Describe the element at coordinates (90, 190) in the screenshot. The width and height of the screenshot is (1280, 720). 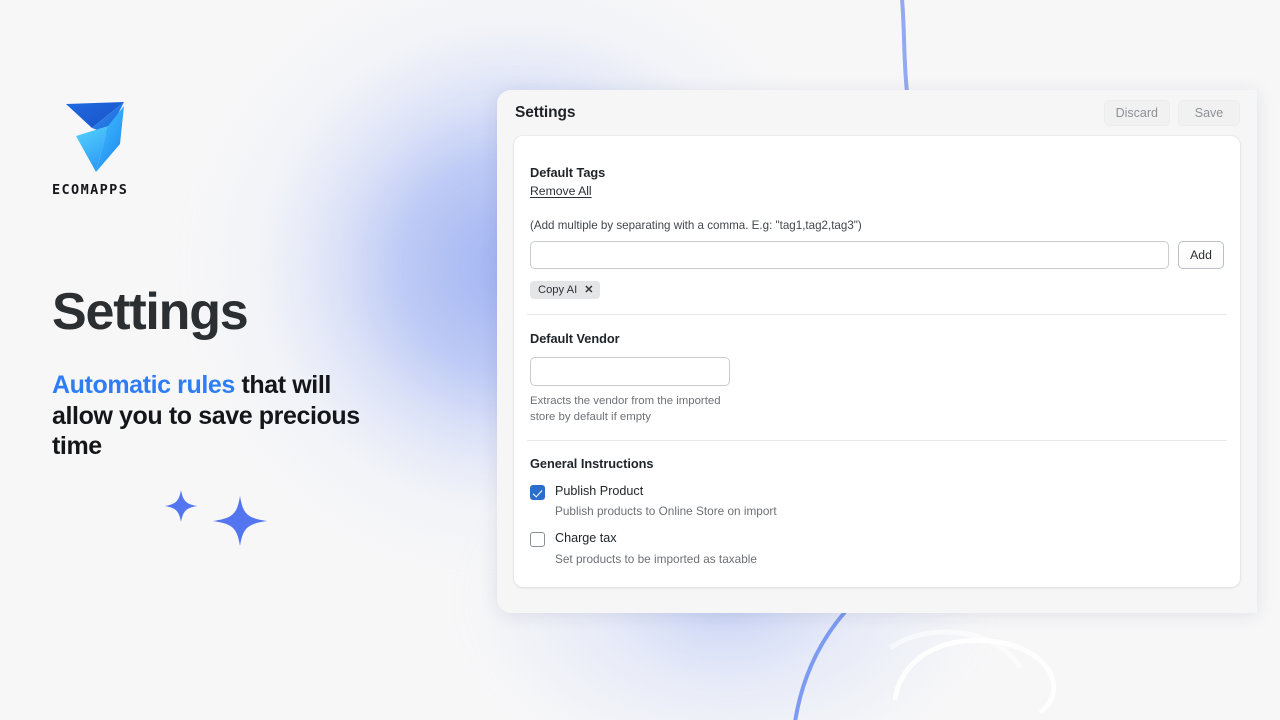
I see `brand-wordmark: ECOMAPPS` at that location.